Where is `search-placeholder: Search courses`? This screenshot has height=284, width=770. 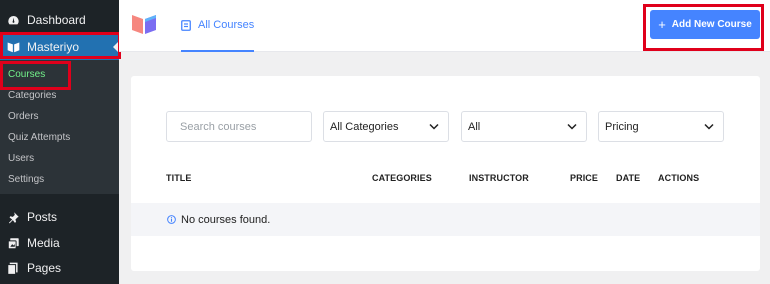 search-placeholder: Search courses is located at coordinates (218, 126).